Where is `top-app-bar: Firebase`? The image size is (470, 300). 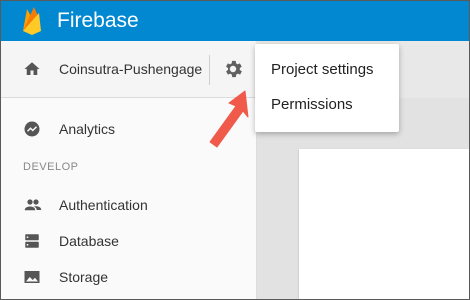 top-app-bar: Firebase is located at coordinates (235, 21).